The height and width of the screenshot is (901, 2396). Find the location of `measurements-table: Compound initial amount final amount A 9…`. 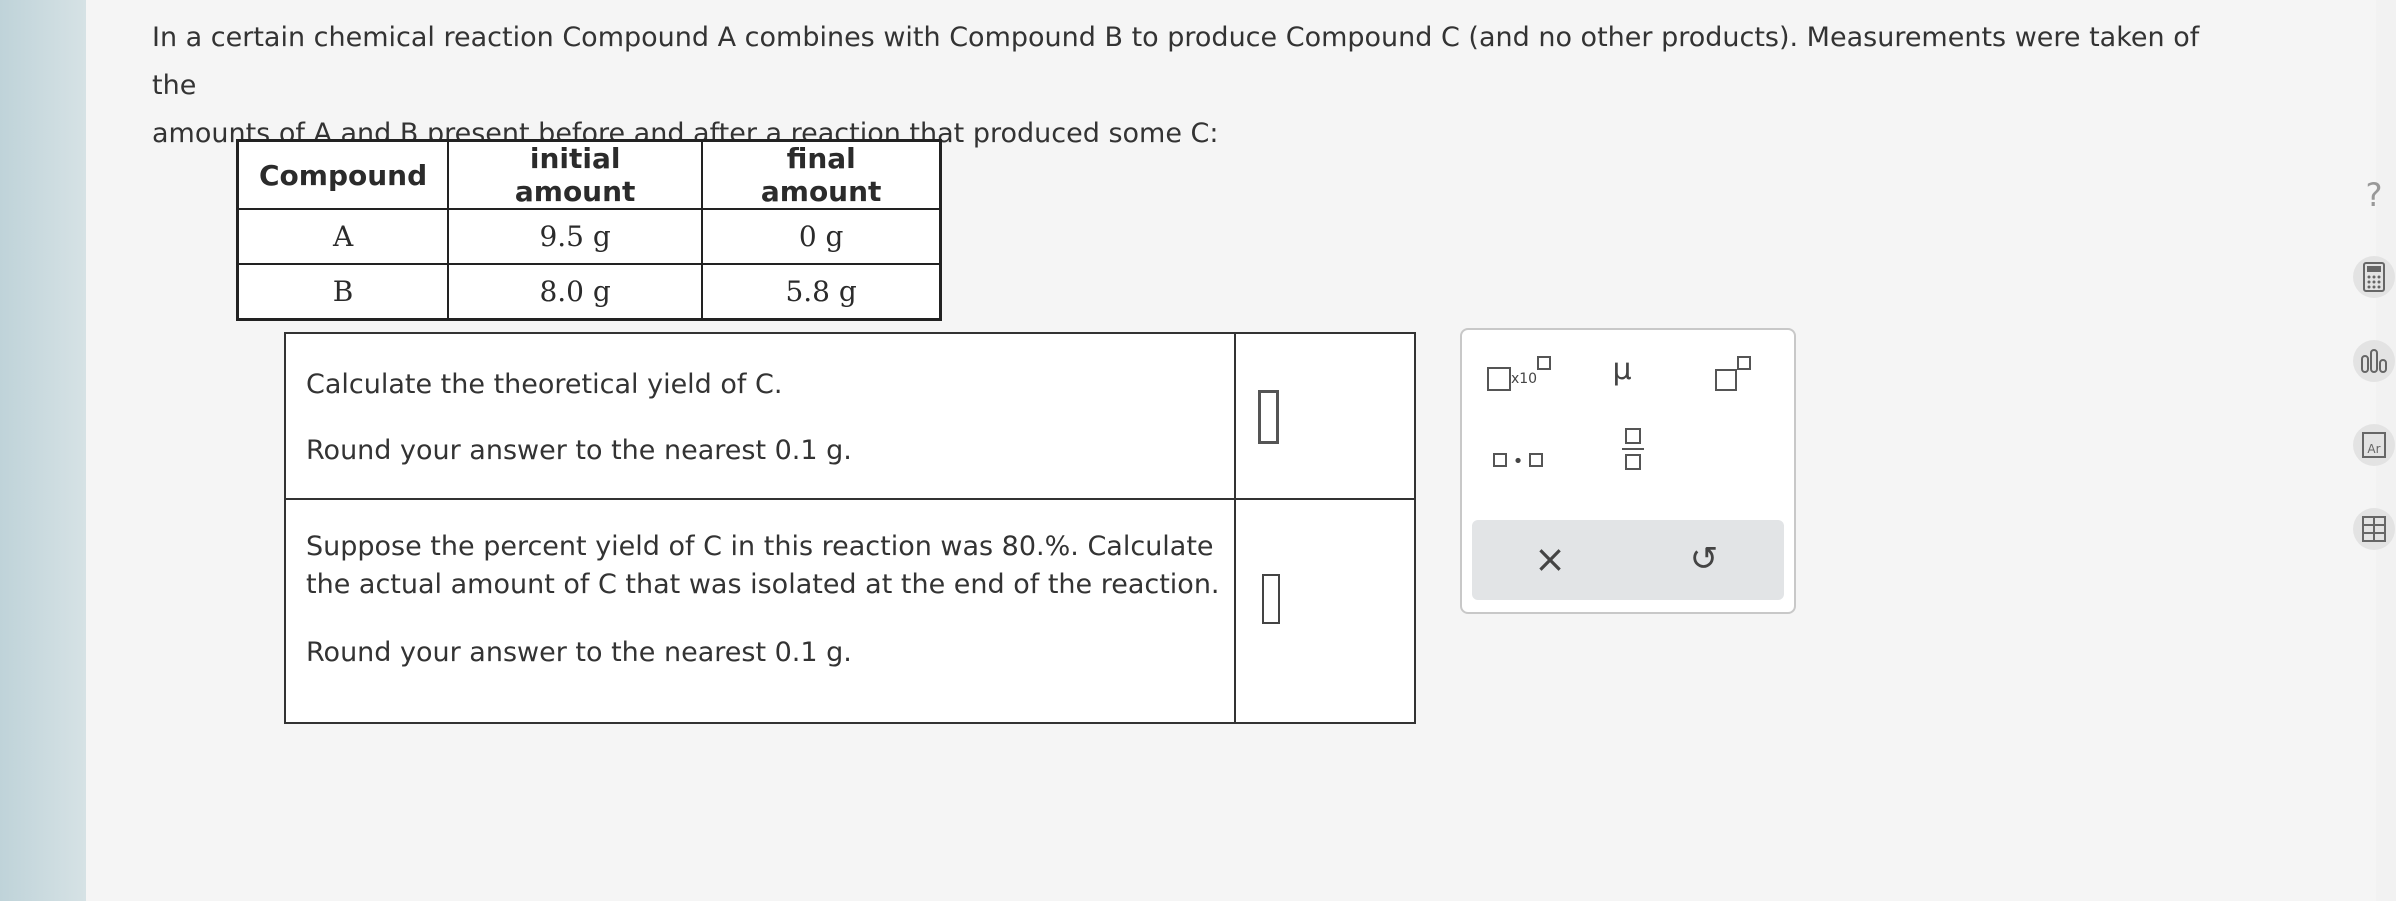

measurements-table: Compound initial amount final amount A 9… is located at coordinates (589, 230).